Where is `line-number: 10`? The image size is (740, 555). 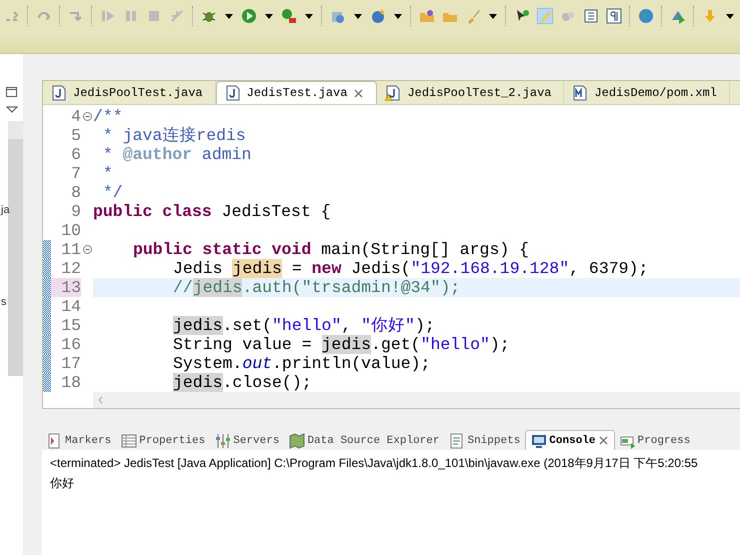
line-number: 10 is located at coordinates (70, 230).